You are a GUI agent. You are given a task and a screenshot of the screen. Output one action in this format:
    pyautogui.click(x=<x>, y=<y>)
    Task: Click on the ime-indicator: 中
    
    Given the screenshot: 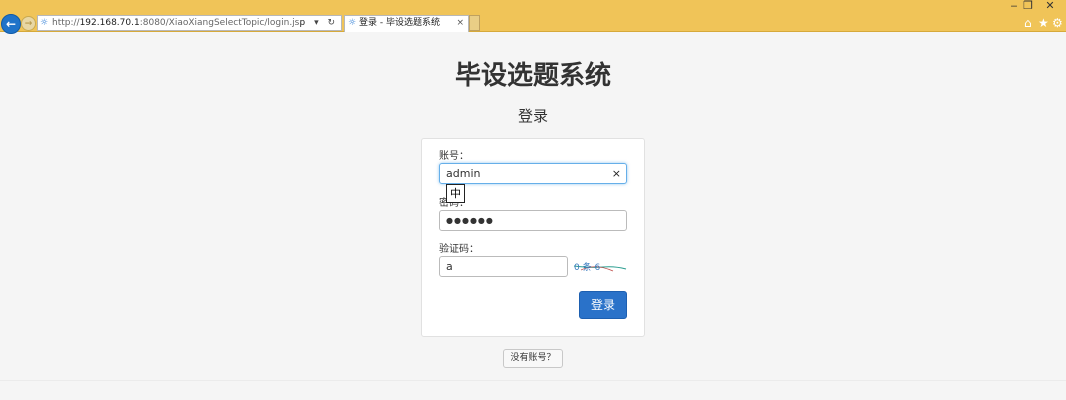 What is the action you would take?
    pyautogui.click(x=455, y=193)
    